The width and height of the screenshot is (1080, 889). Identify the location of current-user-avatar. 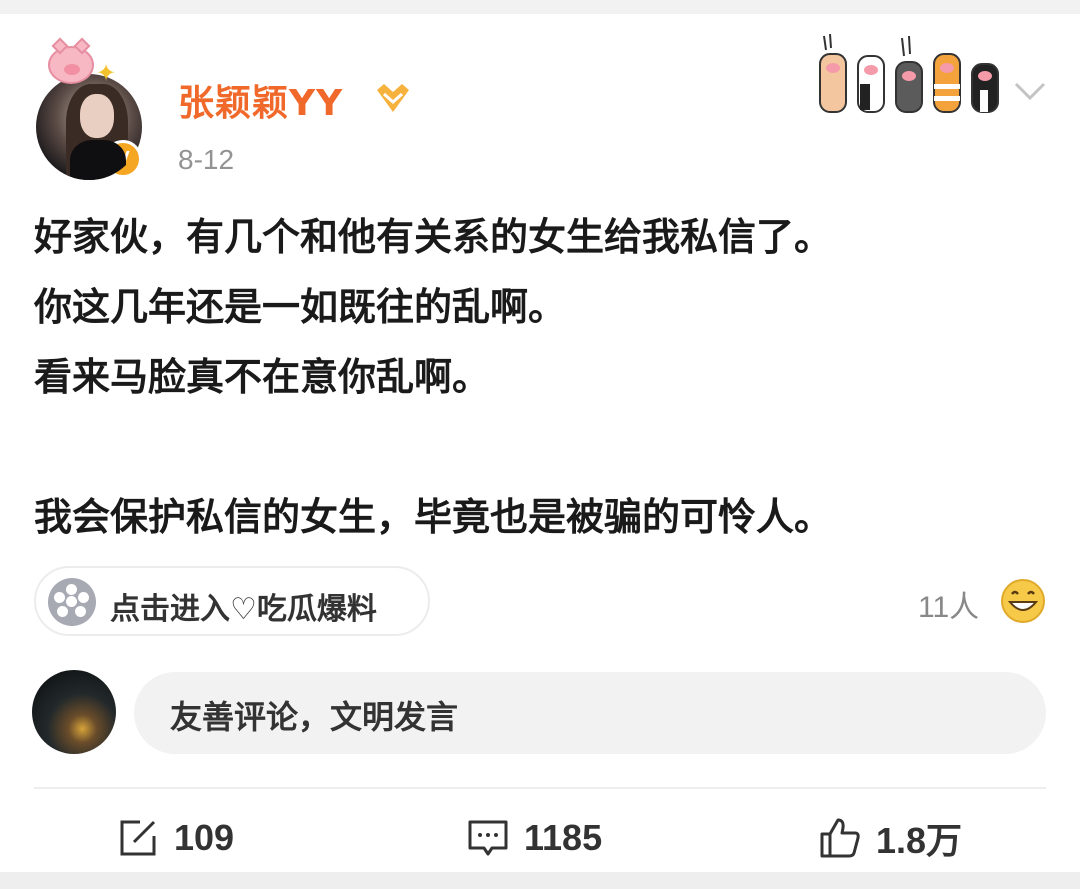
(74, 712).